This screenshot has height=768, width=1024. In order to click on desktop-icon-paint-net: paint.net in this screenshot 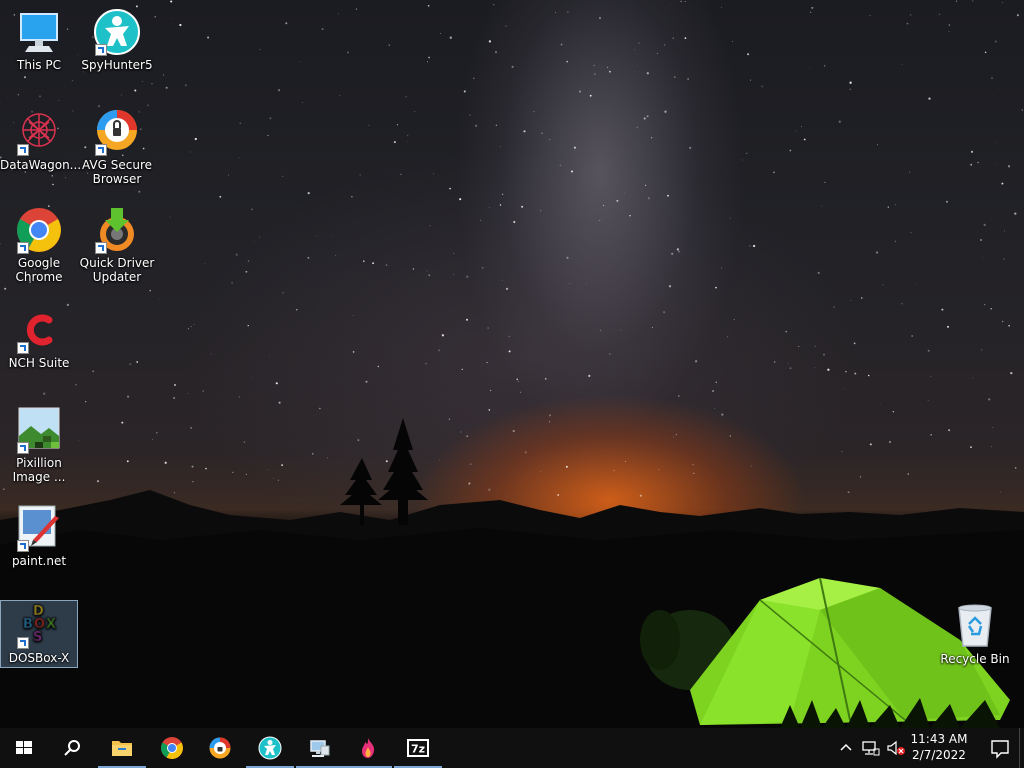, I will do `click(39, 538)`.